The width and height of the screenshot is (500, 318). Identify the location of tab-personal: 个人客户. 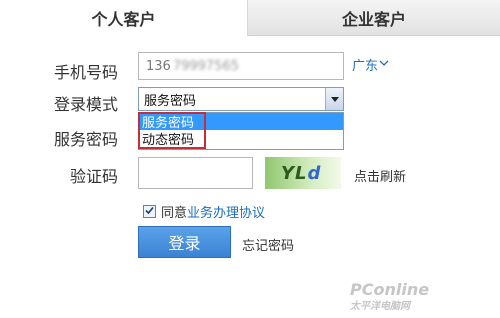
(124, 18).